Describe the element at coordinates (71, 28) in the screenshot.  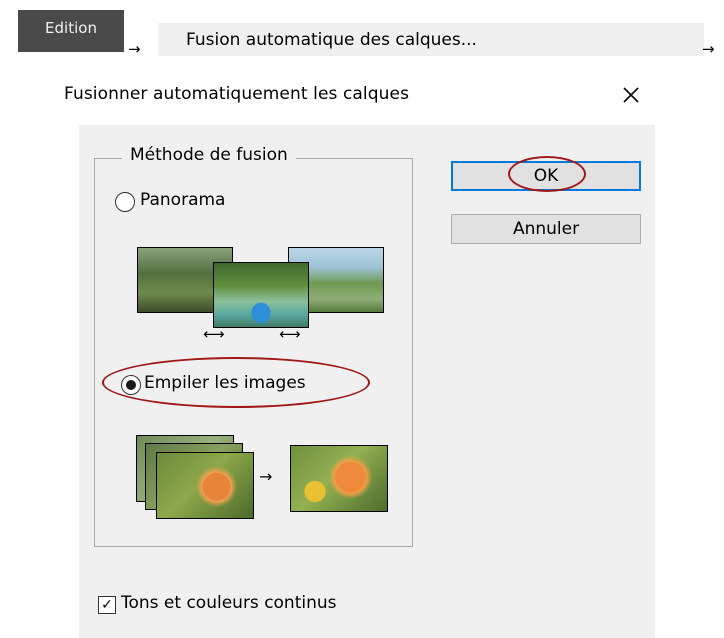
I see `edition-menu-label: Edition` at that location.